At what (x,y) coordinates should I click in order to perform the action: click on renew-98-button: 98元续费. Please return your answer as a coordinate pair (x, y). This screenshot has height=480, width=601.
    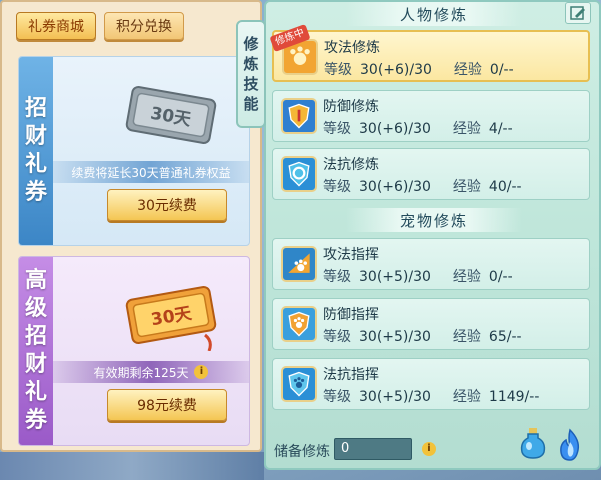
    Looking at the image, I should click on (167, 405).